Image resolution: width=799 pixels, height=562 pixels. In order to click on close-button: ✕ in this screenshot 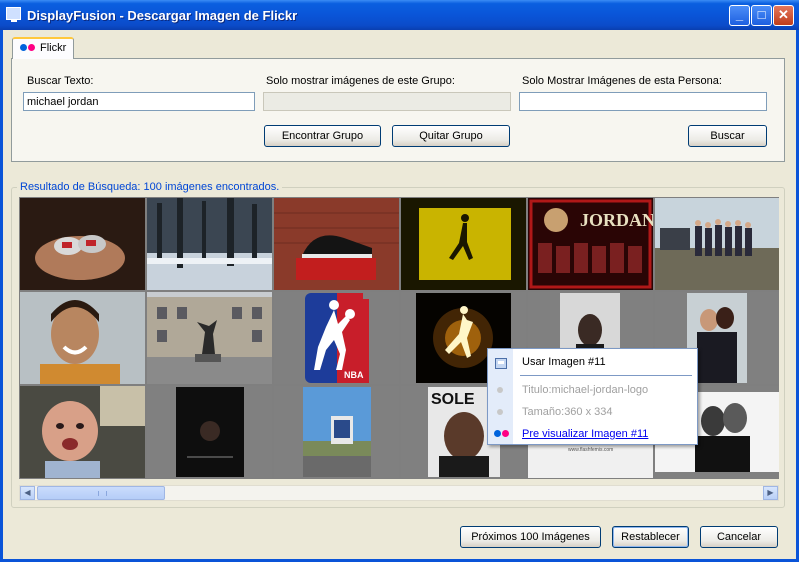, I will do `click(783, 15)`.